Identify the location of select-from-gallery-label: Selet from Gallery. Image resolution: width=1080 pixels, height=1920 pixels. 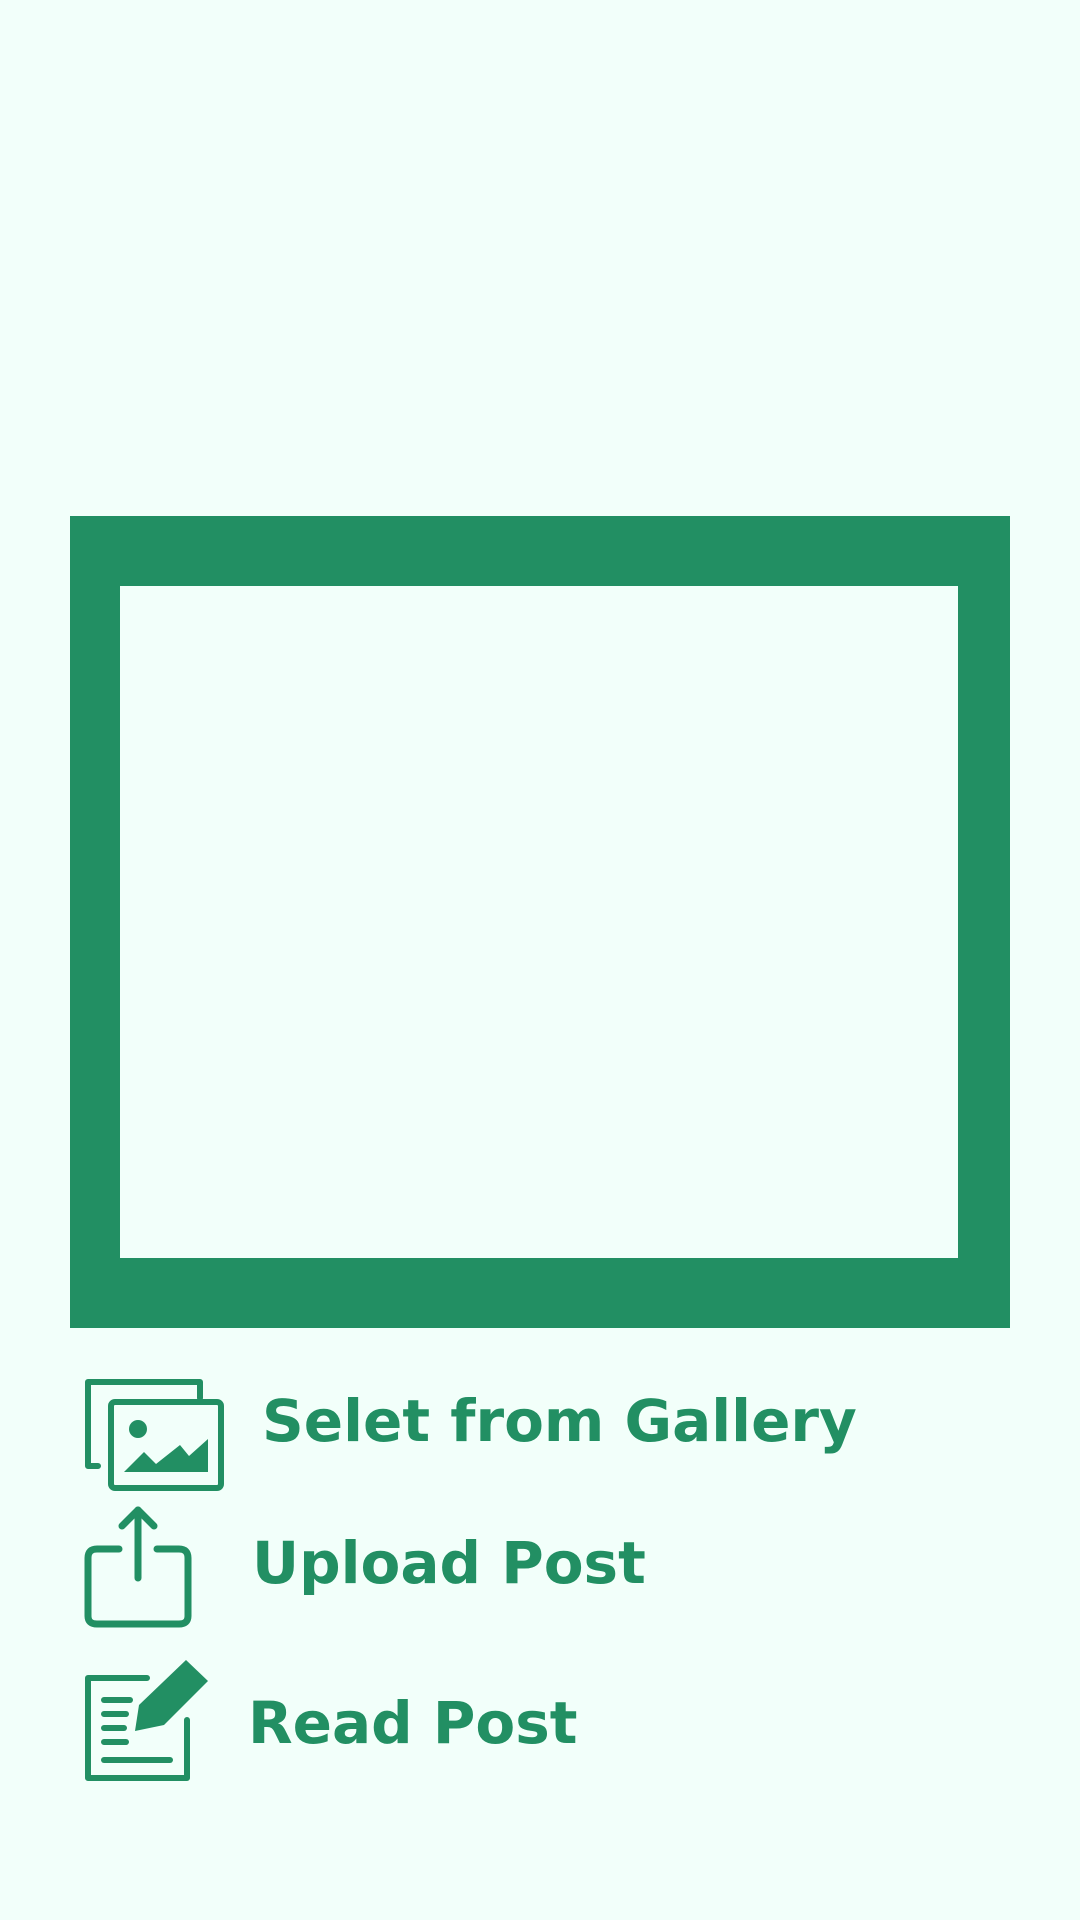
(559, 1421).